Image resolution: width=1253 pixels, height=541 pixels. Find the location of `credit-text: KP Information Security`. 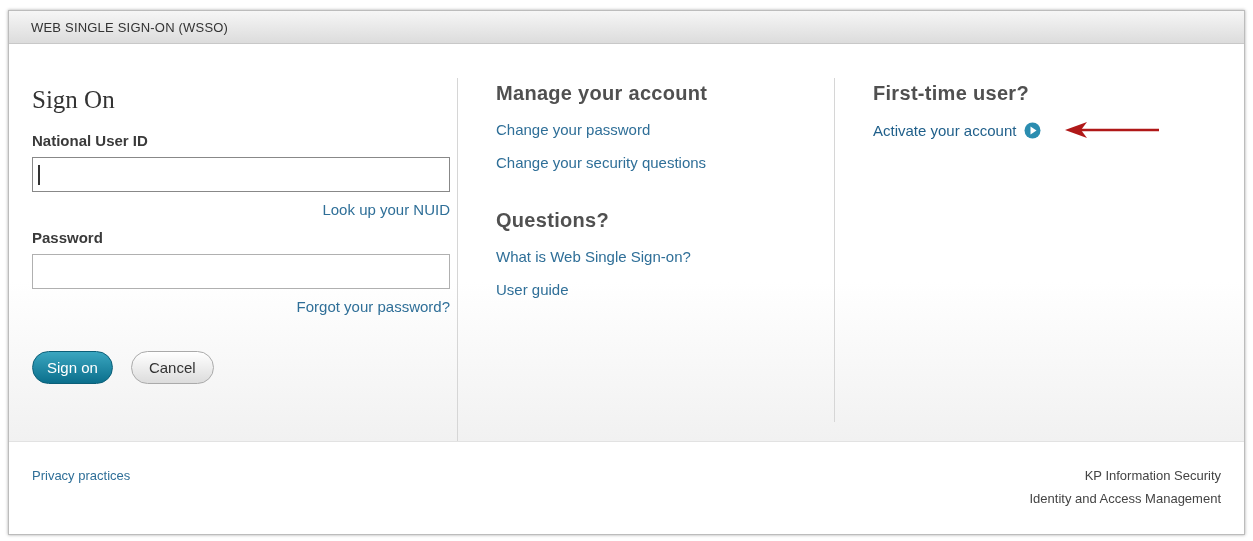

credit-text: KP Information Security is located at coordinates (1152, 475).